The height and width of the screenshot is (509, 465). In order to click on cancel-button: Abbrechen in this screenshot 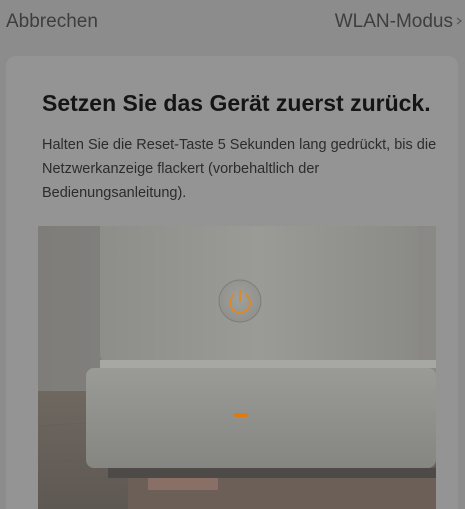, I will do `click(52, 22)`.